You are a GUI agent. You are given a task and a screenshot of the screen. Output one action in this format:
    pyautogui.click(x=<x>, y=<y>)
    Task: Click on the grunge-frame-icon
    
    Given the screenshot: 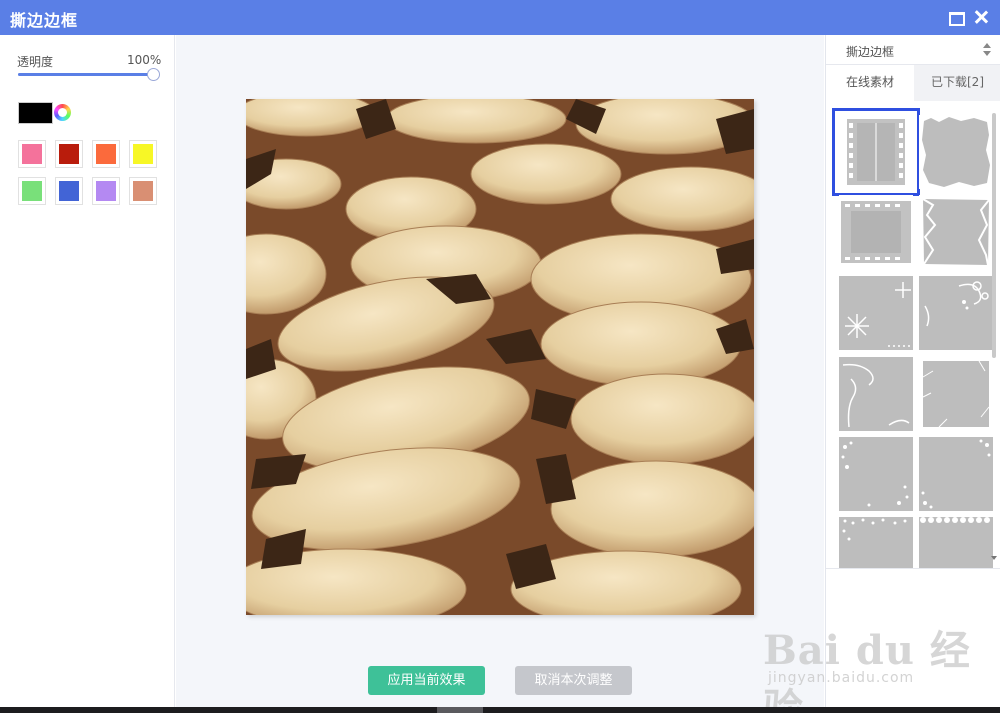 What is the action you would take?
    pyautogui.click(x=956, y=232)
    